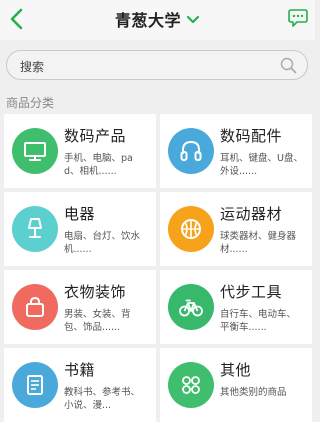  Describe the element at coordinates (236, 385) in the screenshot. I see `category-card-other: 其他 其他类别的商品` at that location.